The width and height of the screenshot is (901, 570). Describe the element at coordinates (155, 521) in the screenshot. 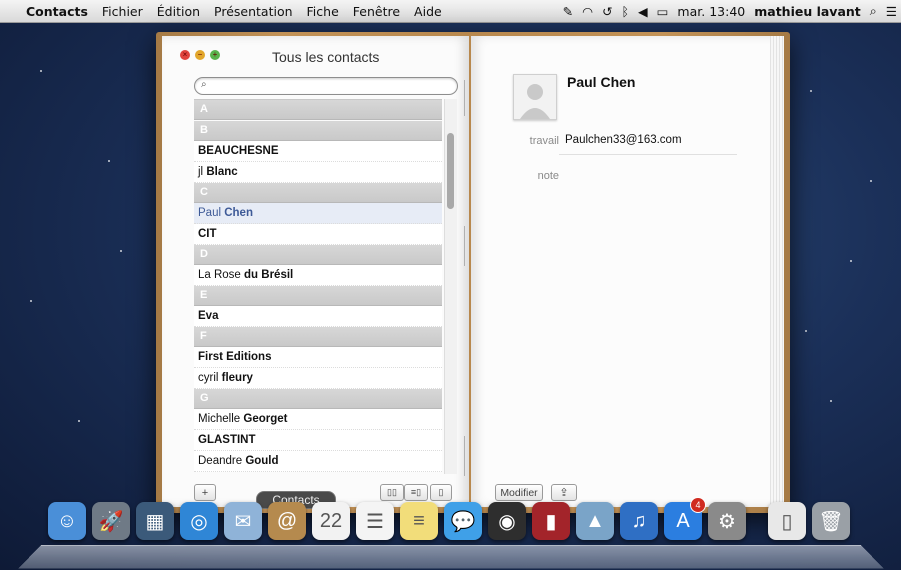

I see `mission-control-icon: ▦` at that location.